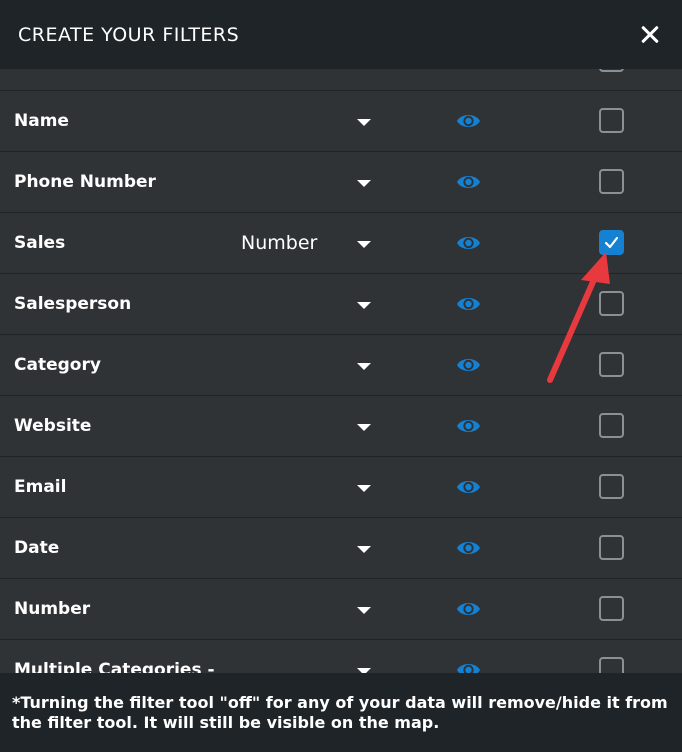  What do you see at coordinates (341, 121) in the screenshot?
I see `filter-row: Name` at bounding box center [341, 121].